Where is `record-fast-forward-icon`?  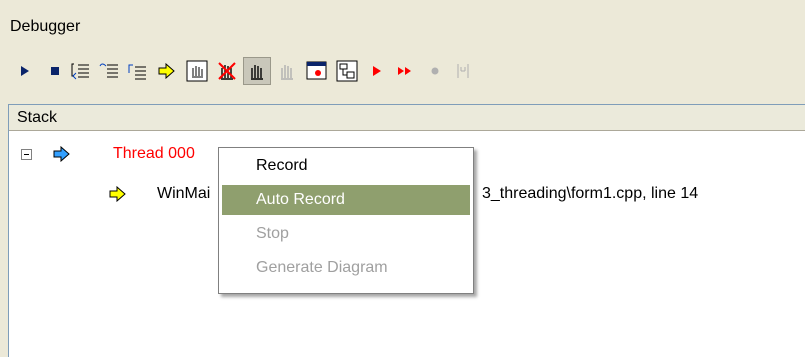
record-fast-forward-icon is located at coordinates (404, 71).